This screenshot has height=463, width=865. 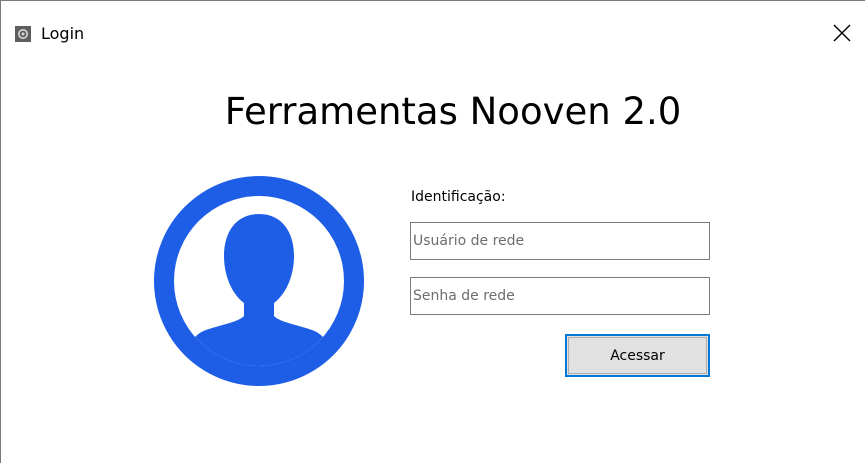 What do you see at coordinates (453, 111) in the screenshot?
I see `page-title: Ferramentas Nooven 2.0` at bounding box center [453, 111].